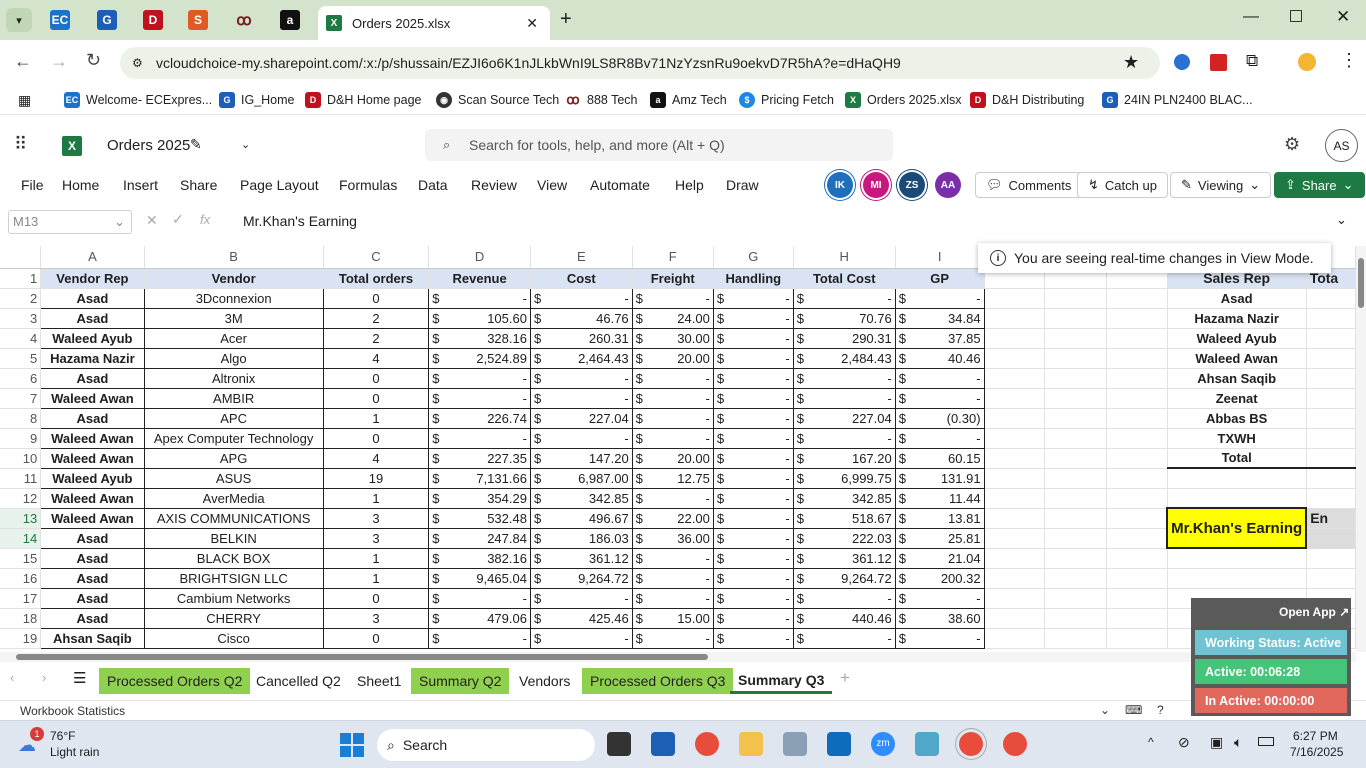  What do you see at coordinates (844, 257) in the screenshot?
I see `column-header: H` at bounding box center [844, 257].